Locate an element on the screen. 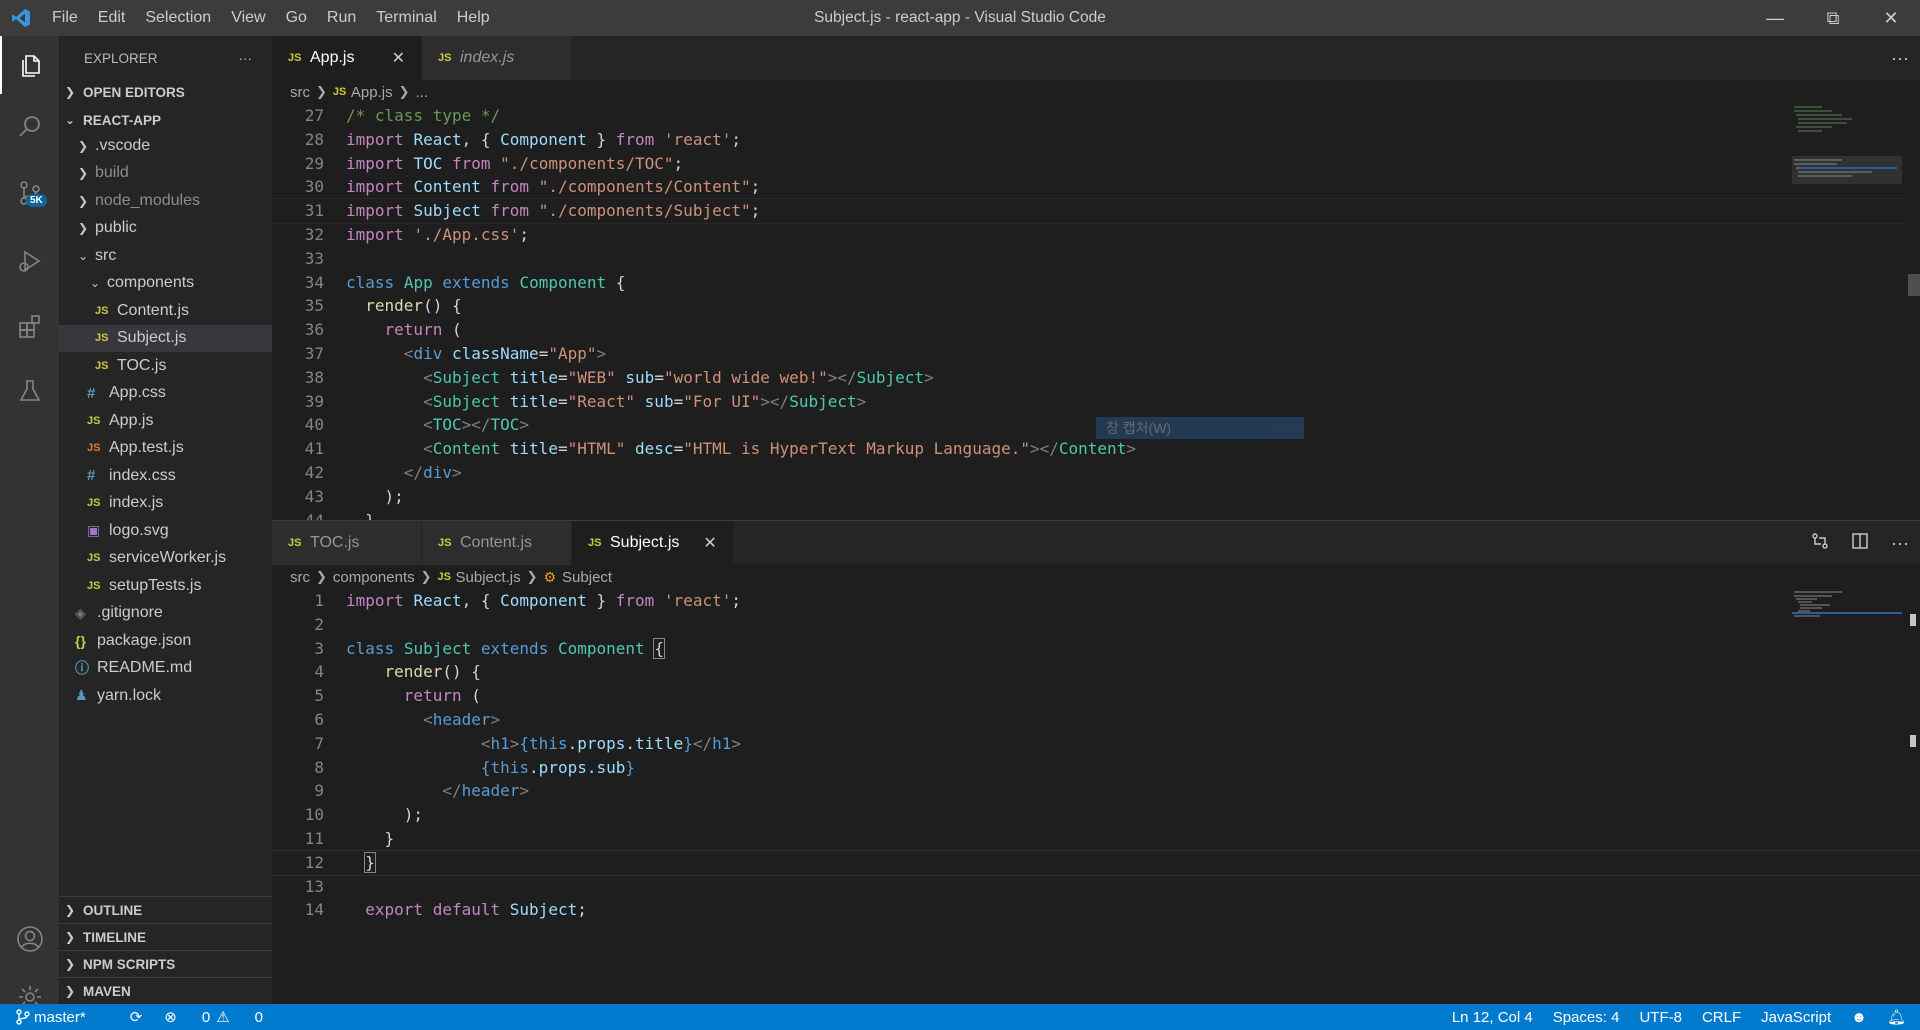  testing-icon is located at coordinates (29, 391).